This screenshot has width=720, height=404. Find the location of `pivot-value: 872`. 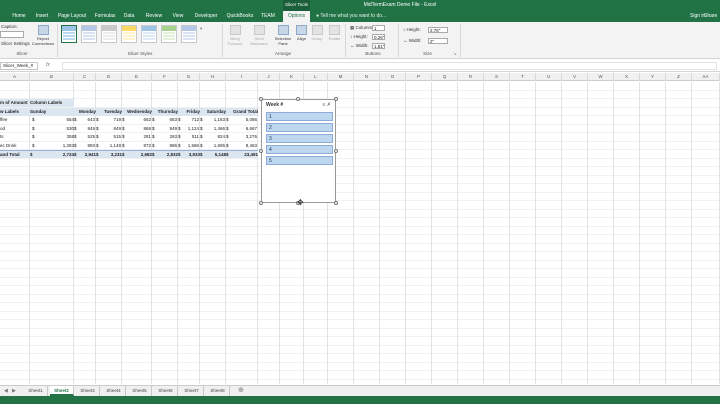

pivot-value: 872 is located at coordinates (139, 146).